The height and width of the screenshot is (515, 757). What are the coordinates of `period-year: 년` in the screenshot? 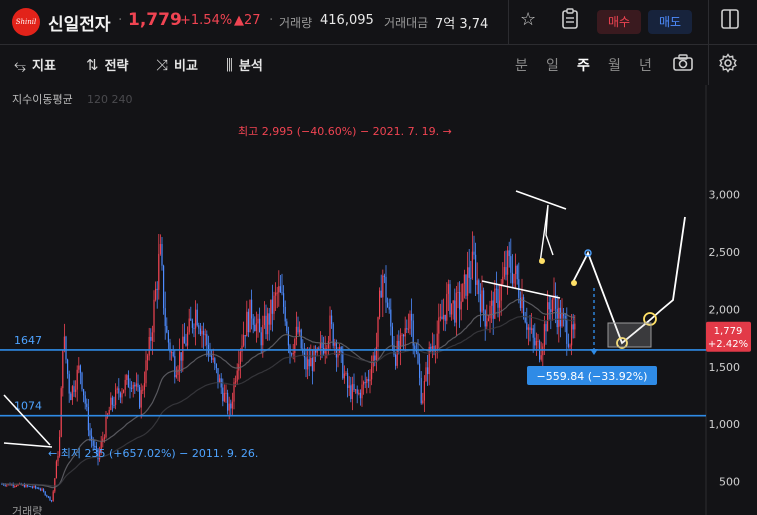 It's located at (645, 65).